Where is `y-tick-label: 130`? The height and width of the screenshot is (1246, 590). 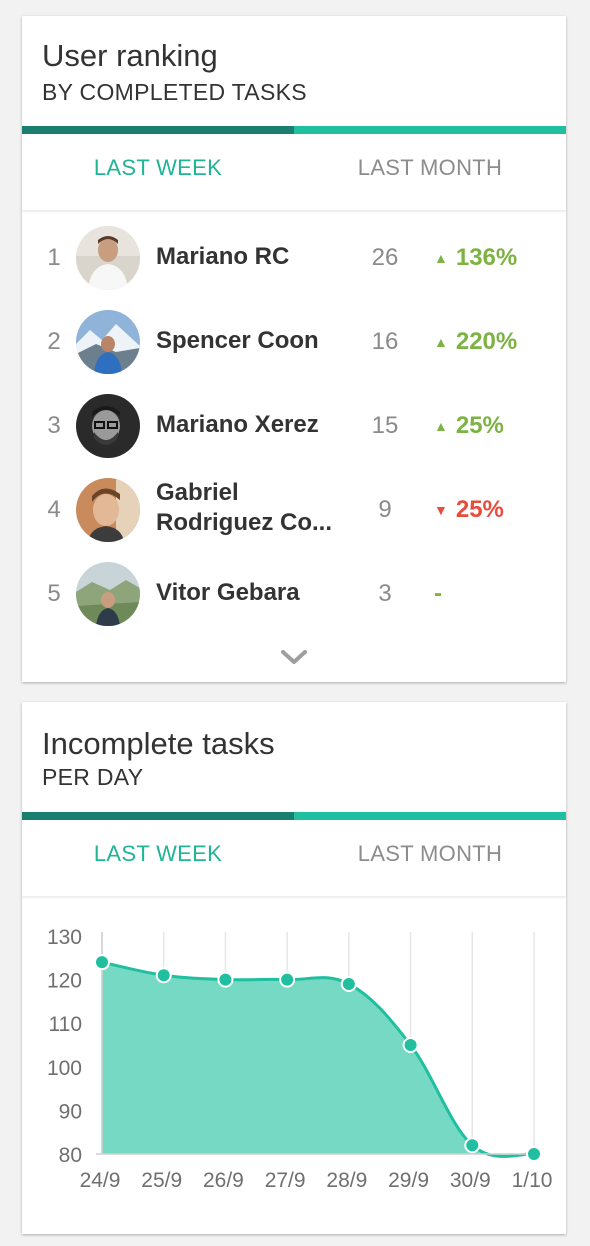
y-tick-label: 130 is located at coordinates (64, 937).